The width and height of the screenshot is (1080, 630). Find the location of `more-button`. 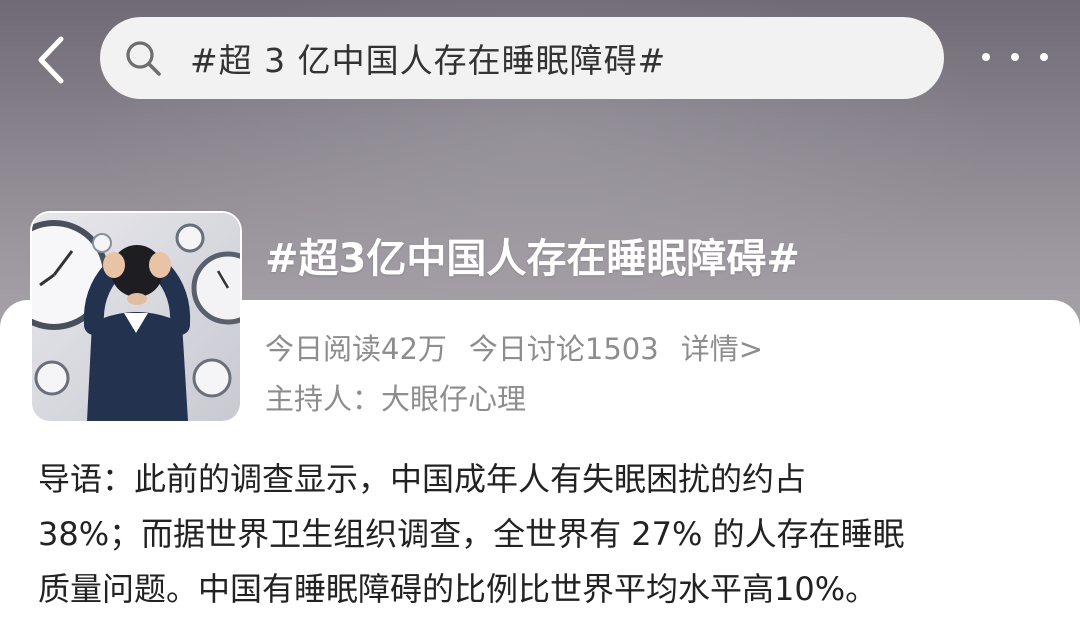

more-button is located at coordinates (1015, 57).